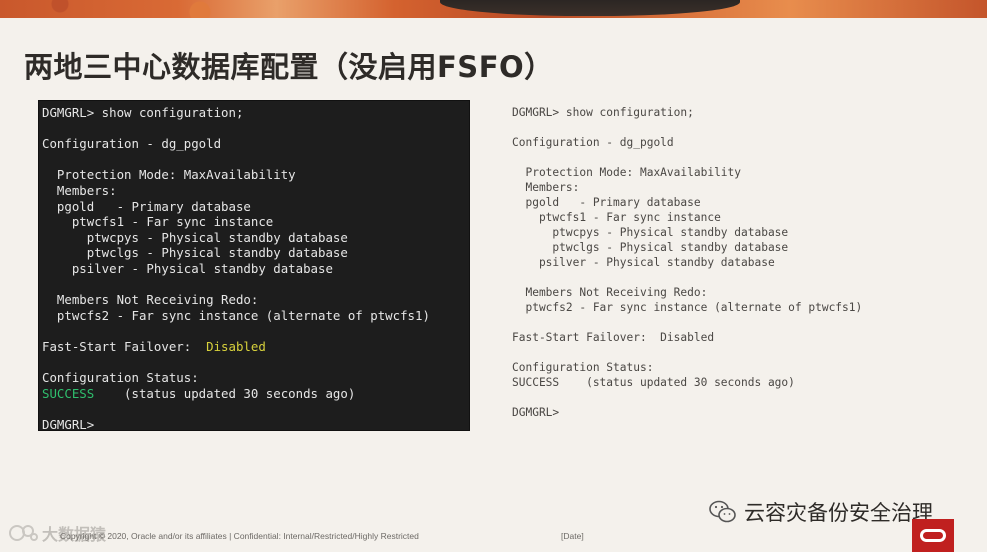 This screenshot has height=552, width=987. I want to click on plain-line: DGMGRL> show configuration;, so click(603, 112).